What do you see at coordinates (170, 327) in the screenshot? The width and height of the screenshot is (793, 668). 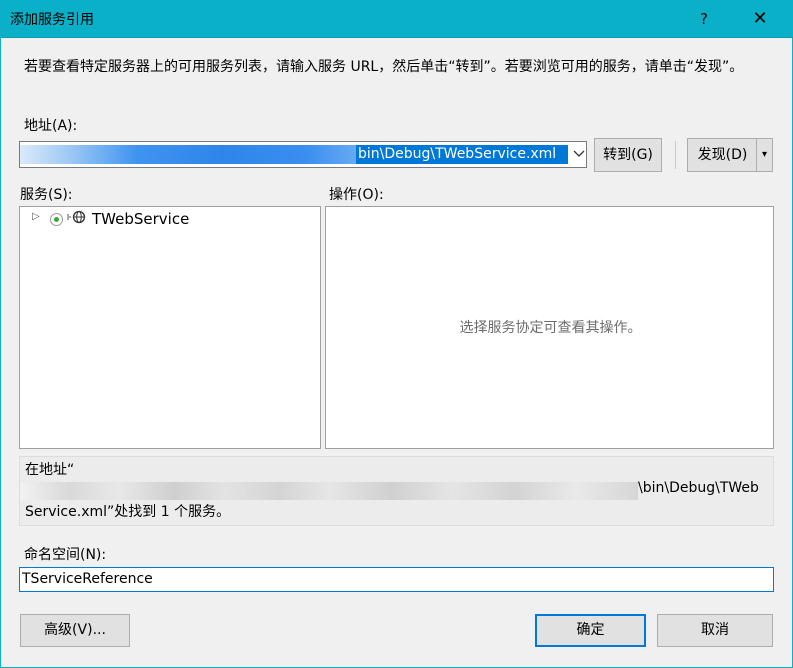 I see `services-tree: ▷ TWebService` at bounding box center [170, 327].